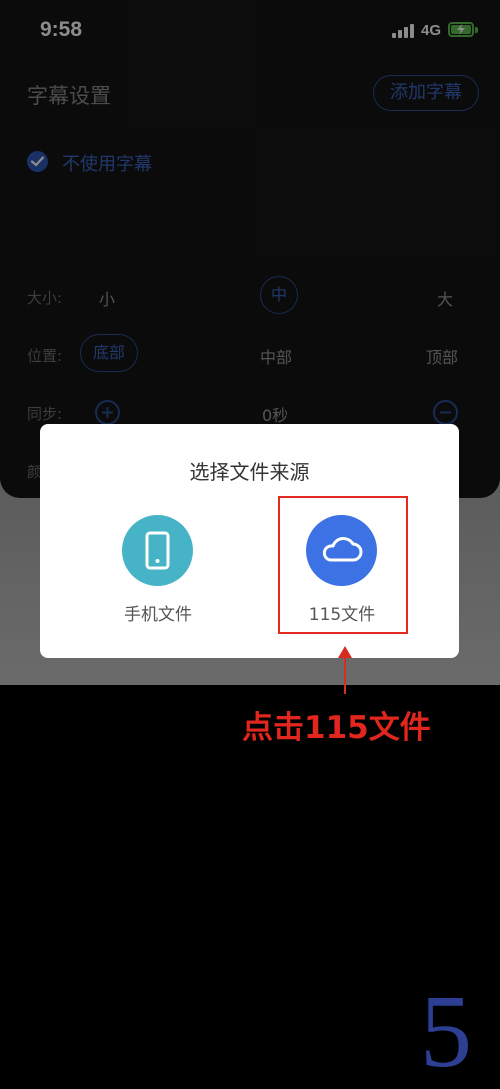 The width and height of the screenshot is (500, 1089). I want to click on phone-file-button, so click(157, 550).